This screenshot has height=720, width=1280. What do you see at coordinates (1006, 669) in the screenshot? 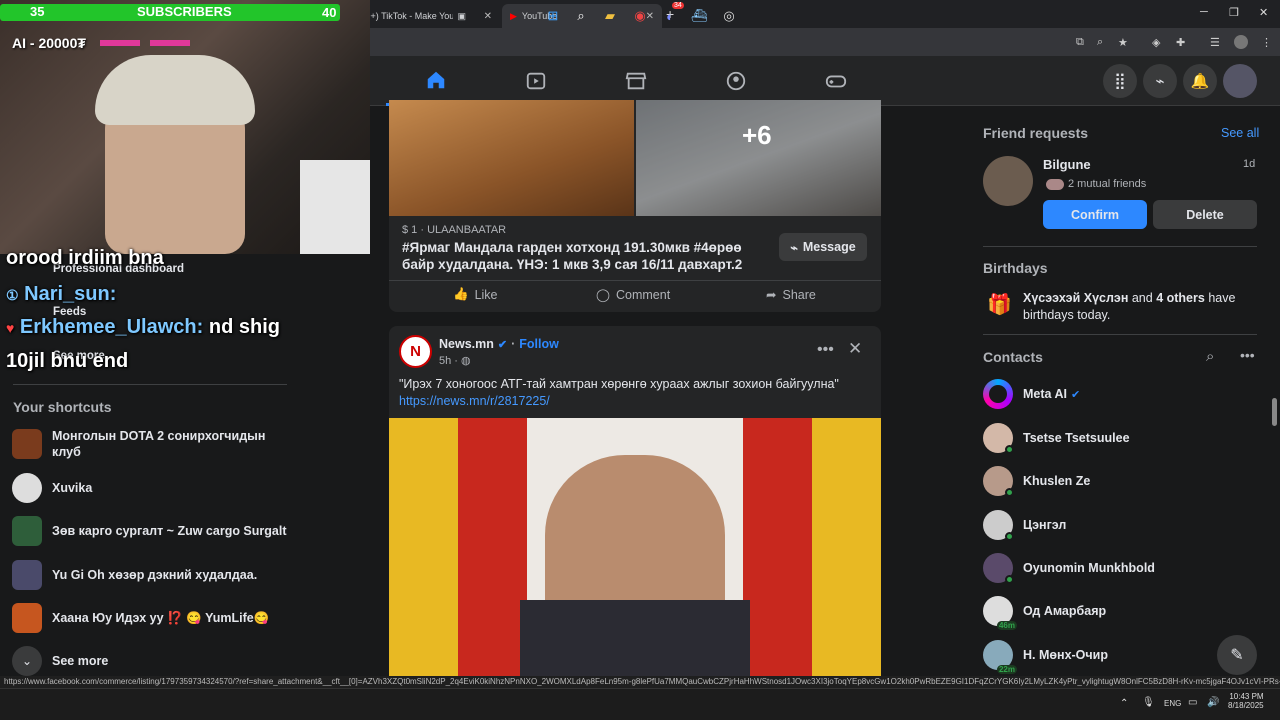
I see `last-active-badge: 22m` at bounding box center [1006, 669].